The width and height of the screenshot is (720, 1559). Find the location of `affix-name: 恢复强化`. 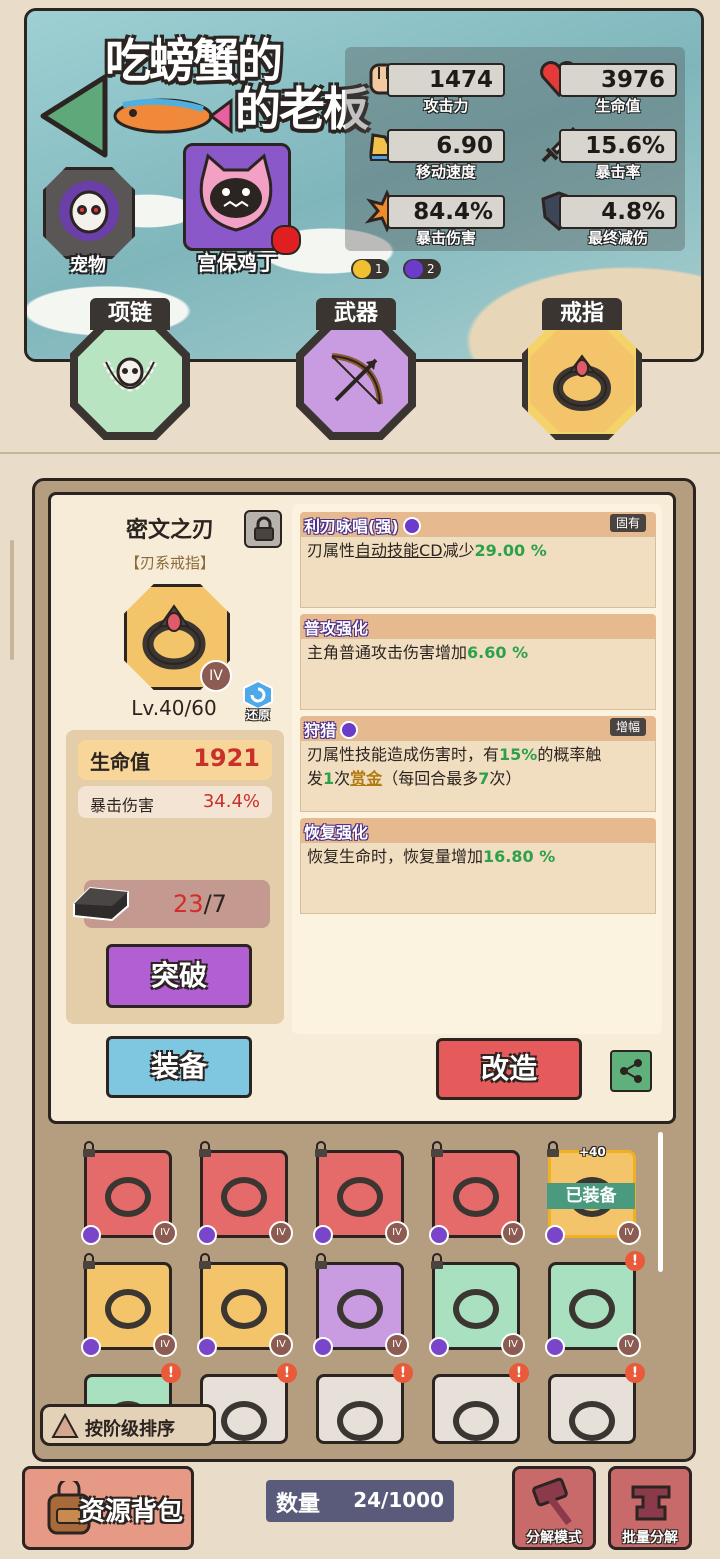

affix-name: 恢复强化 is located at coordinates (336, 832).